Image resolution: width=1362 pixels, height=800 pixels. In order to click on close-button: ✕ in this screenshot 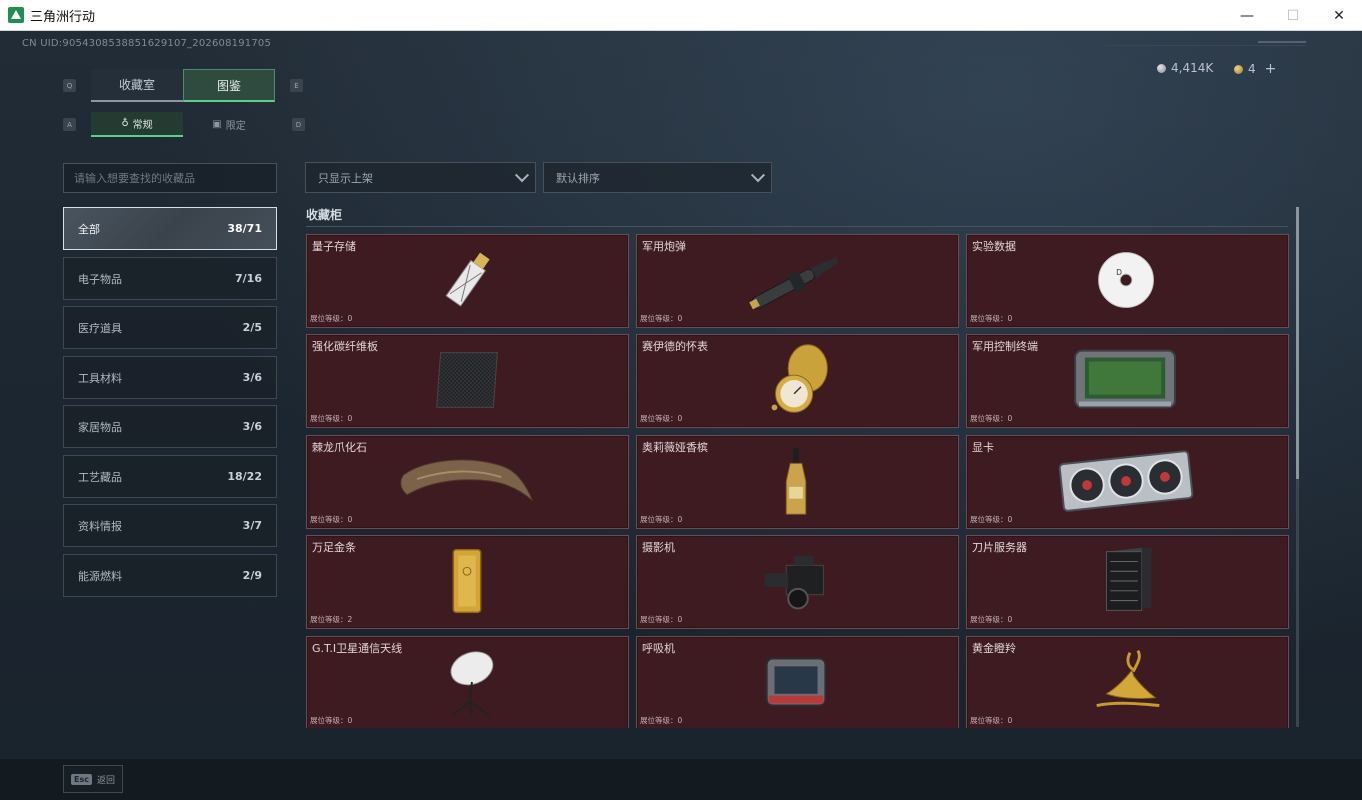, I will do `click(1339, 15)`.